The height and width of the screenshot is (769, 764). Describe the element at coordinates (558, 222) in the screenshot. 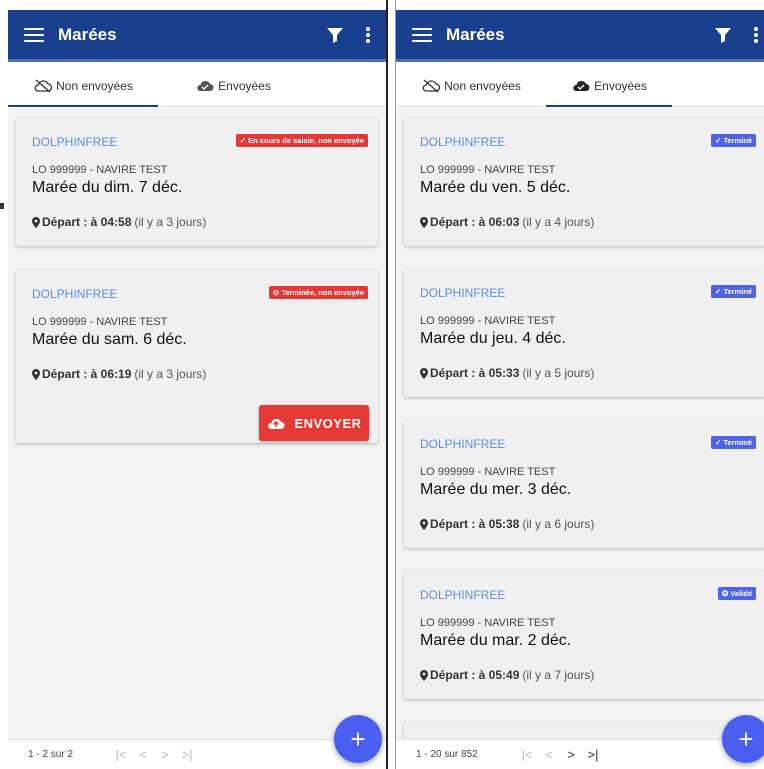

I see `departure-relative: (il y a 4 jours)` at that location.